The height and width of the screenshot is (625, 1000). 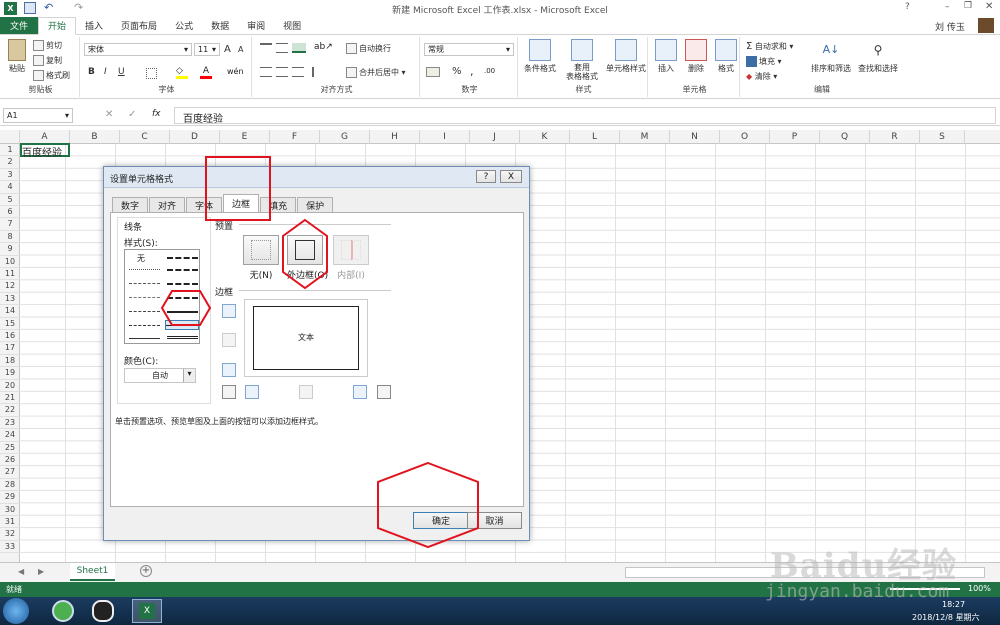 I want to click on row-header: 22, so click(x=10, y=410).